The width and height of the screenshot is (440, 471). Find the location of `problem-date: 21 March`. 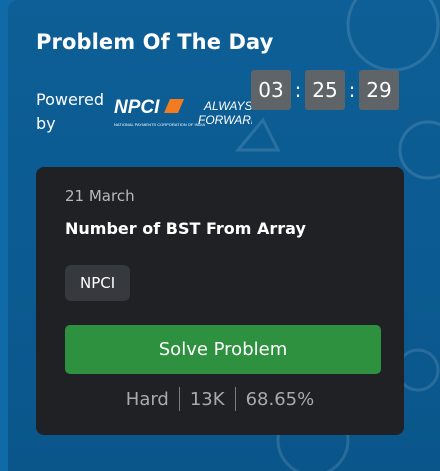

problem-date: 21 March is located at coordinates (100, 196).